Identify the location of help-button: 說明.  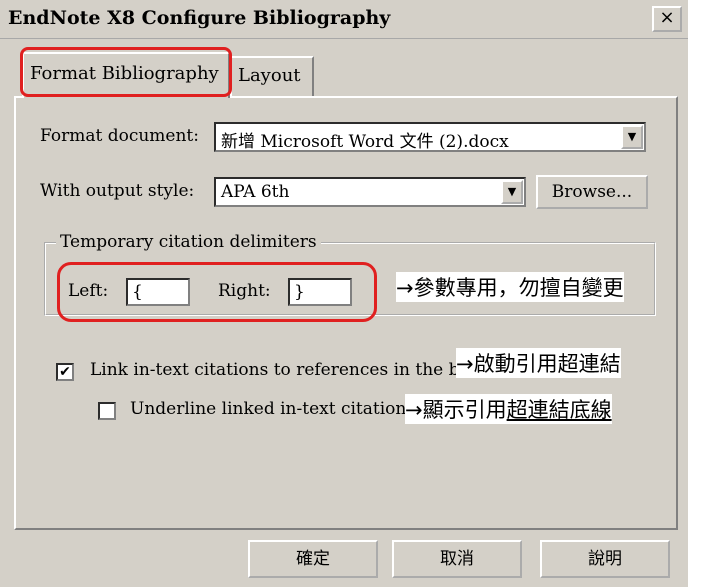
(605, 559).